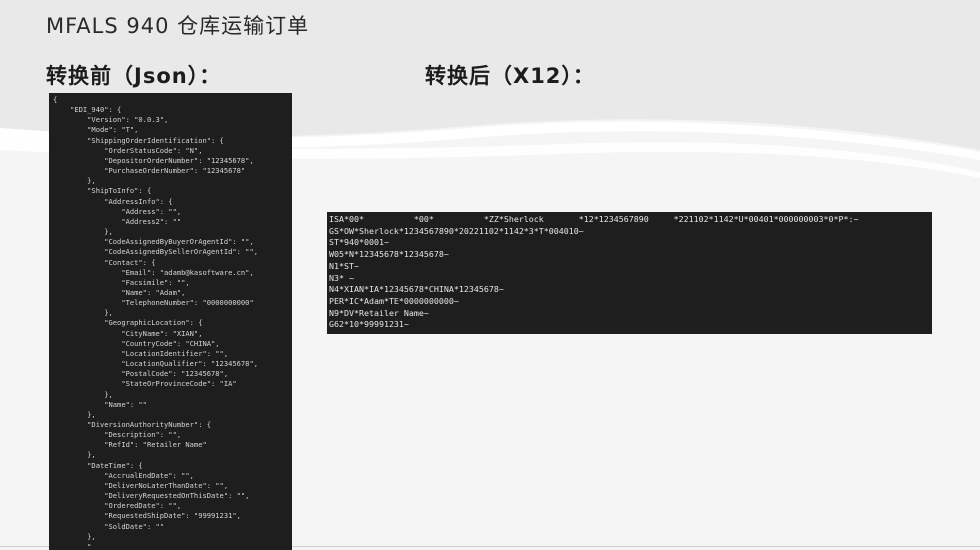  Describe the element at coordinates (510, 76) in the screenshot. I see `after-conversion-label: 转换后（X12）：` at that location.